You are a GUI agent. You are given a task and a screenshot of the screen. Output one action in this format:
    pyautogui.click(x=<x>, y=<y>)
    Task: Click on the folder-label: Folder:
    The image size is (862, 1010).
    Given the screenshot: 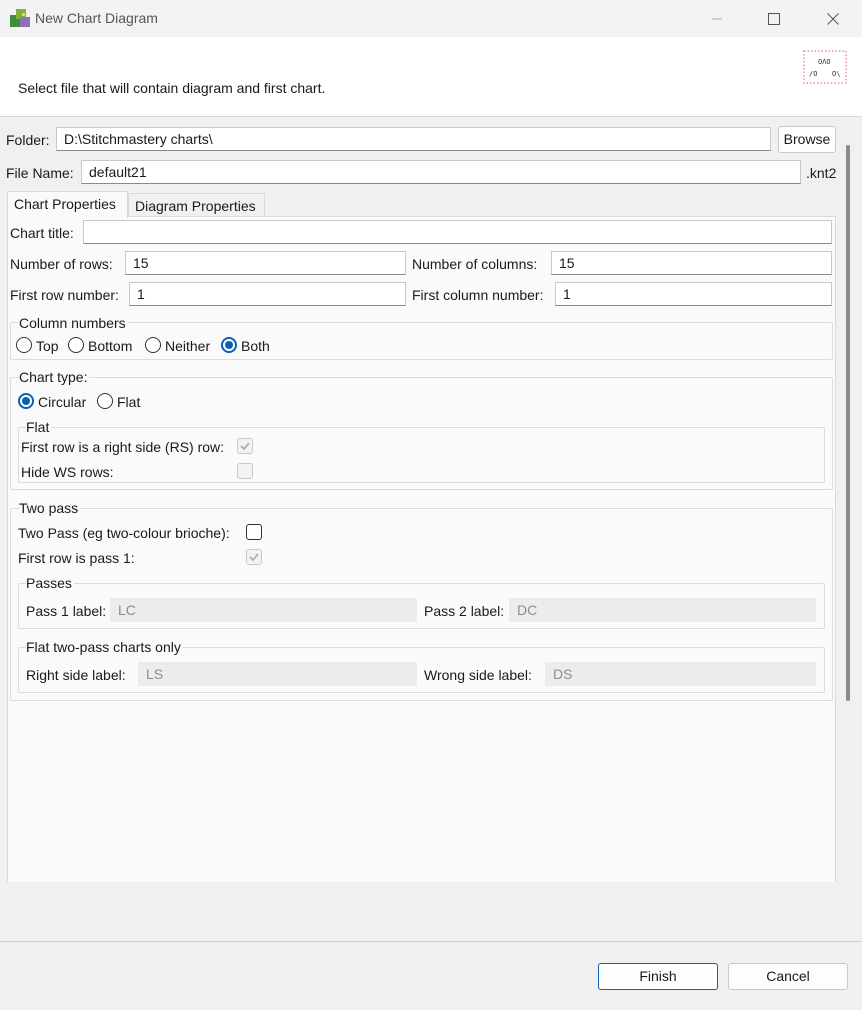 What is the action you would take?
    pyautogui.click(x=28, y=140)
    